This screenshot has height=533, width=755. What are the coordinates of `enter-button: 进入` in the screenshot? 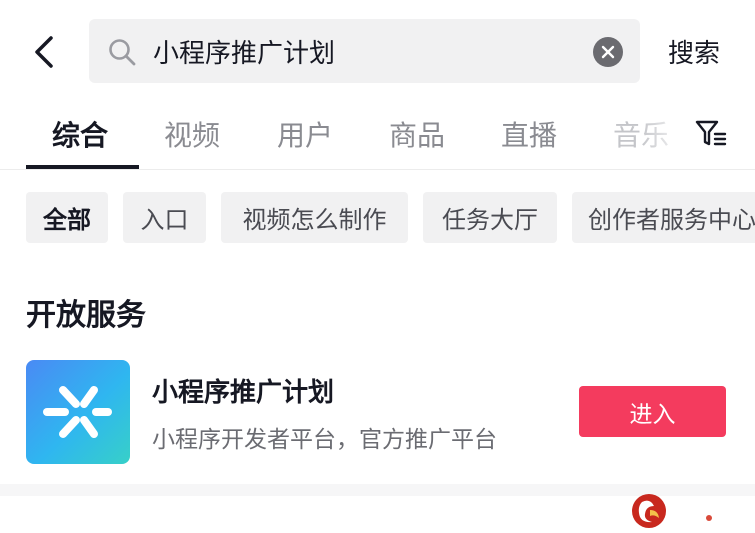 It's located at (652, 411).